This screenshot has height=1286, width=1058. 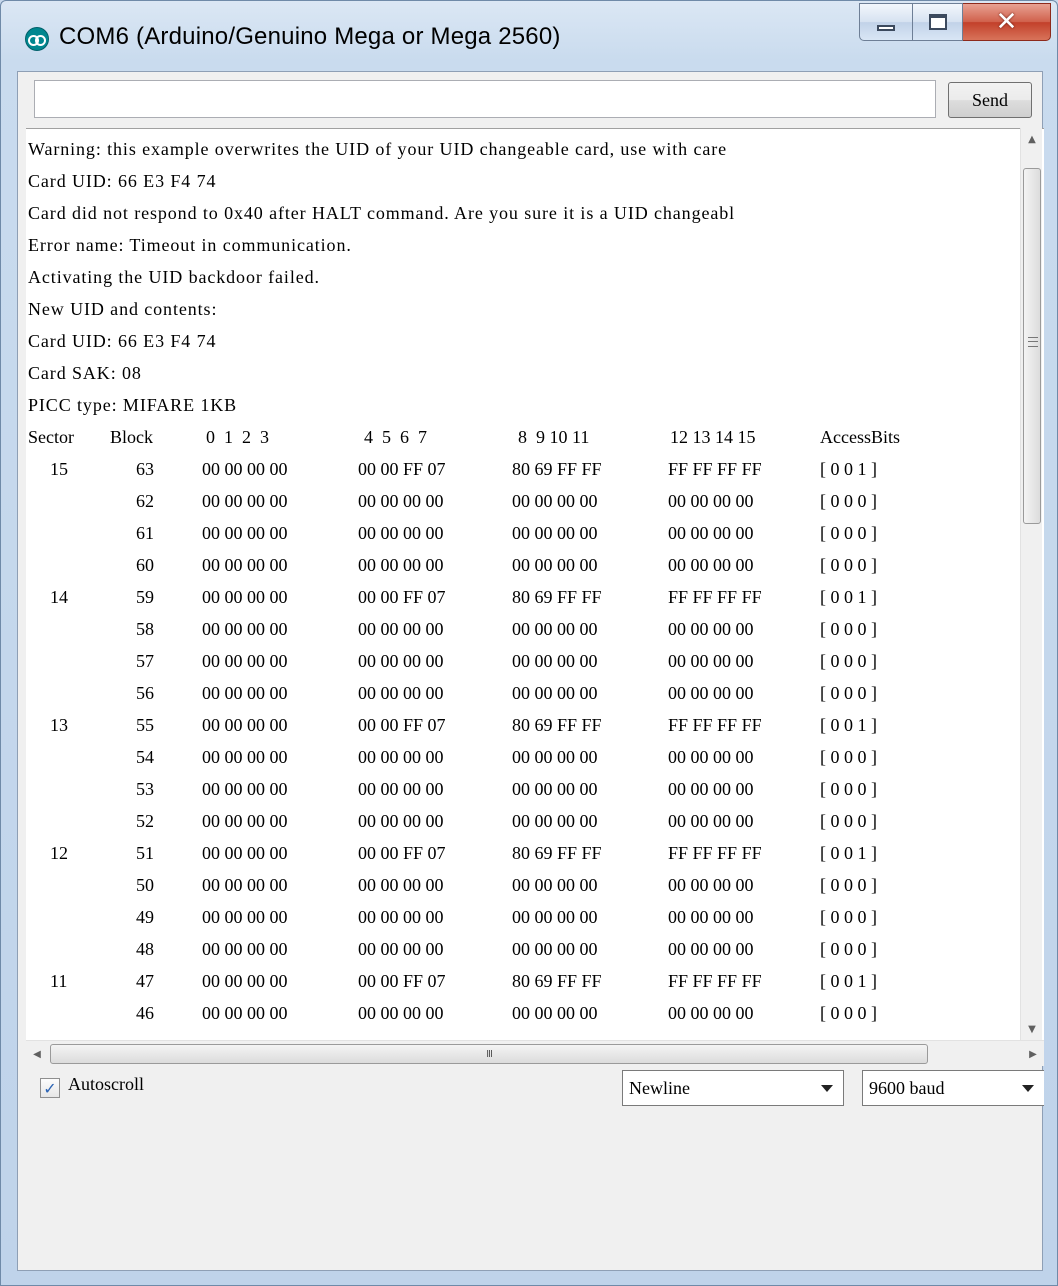 I want to click on vertical-scroll-thumb, so click(x=1032, y=346).